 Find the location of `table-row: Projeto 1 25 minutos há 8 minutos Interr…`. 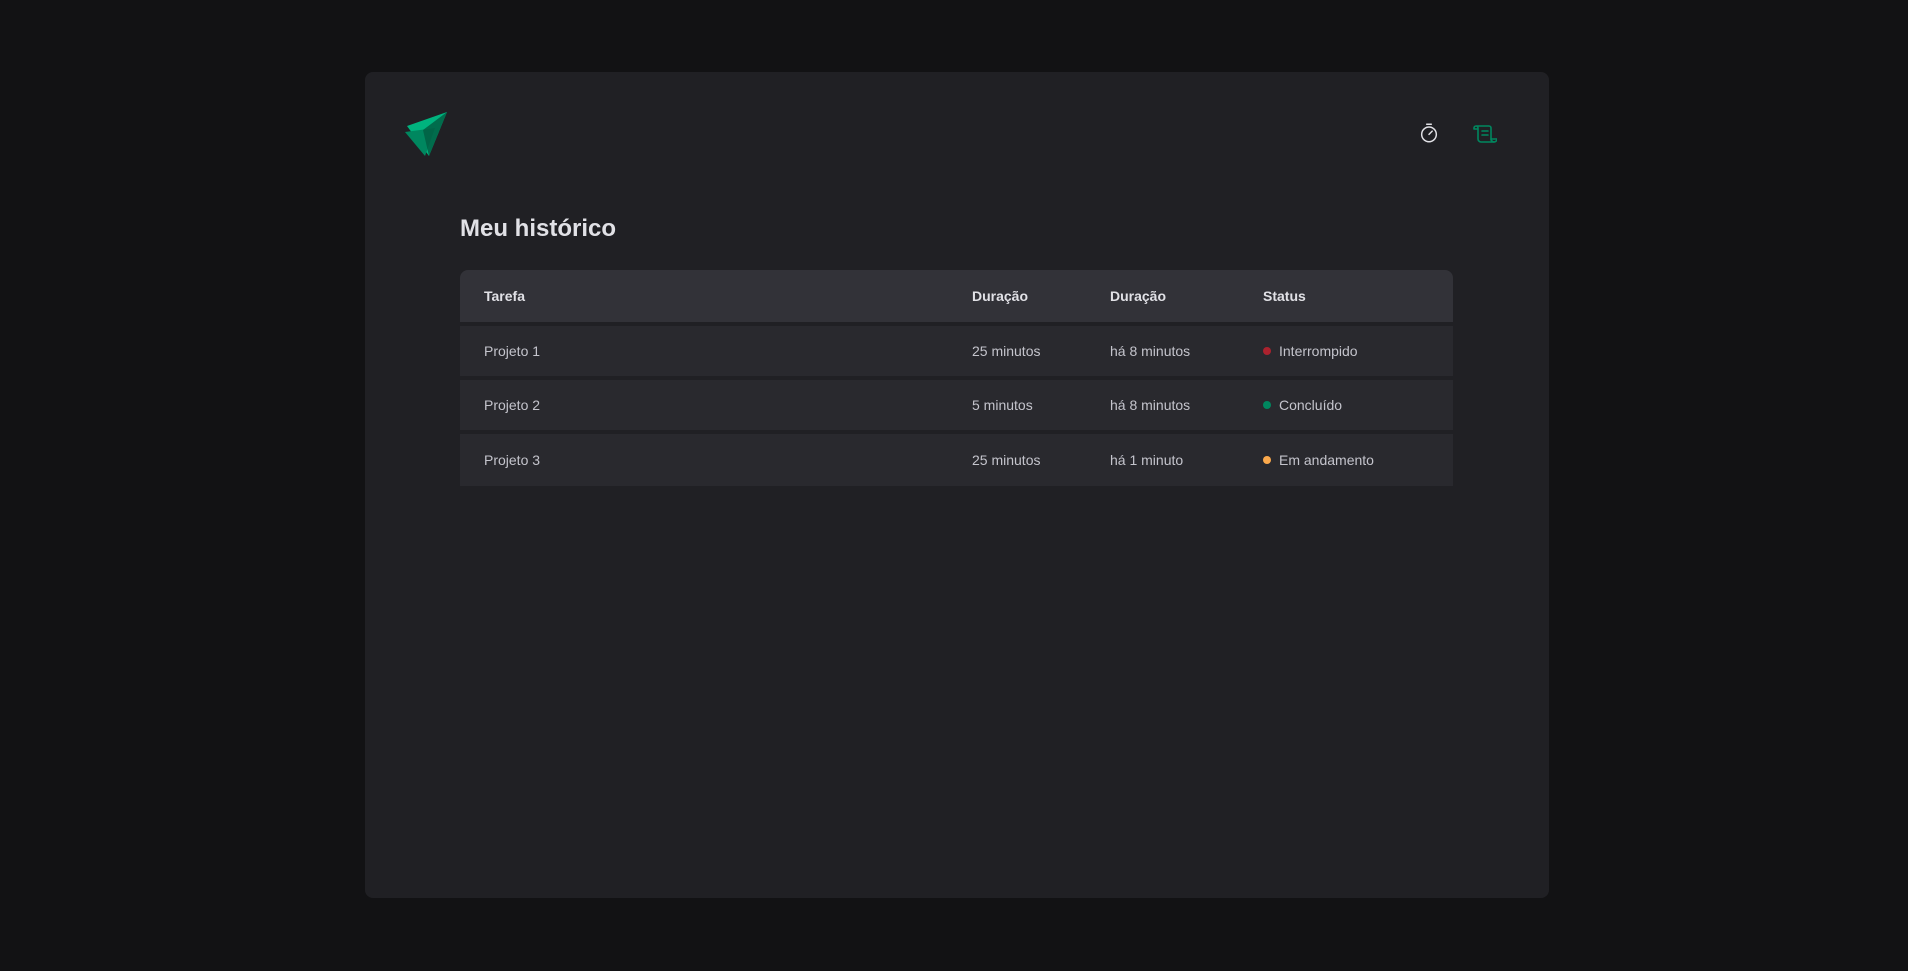

table-row: Projeto 1 25 minutos há 8 minutos Interr… is located at coordinates (956, 349).